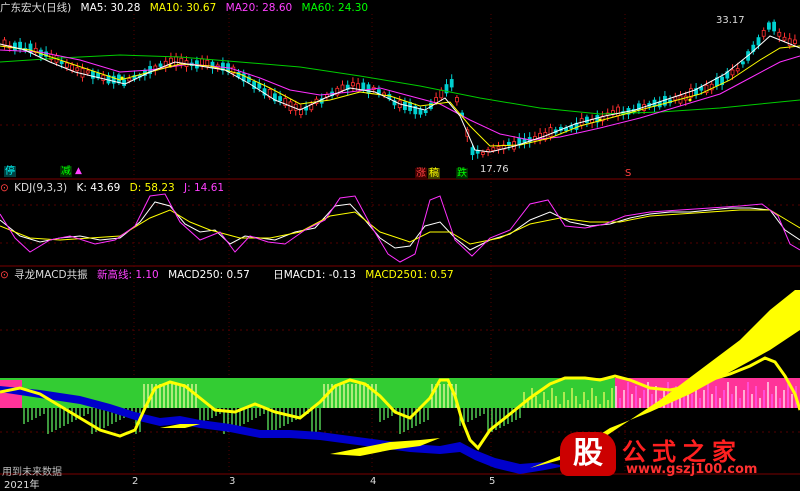  I want to click on macd2501-value: MACD2501: 0.57, so click(409, 275).